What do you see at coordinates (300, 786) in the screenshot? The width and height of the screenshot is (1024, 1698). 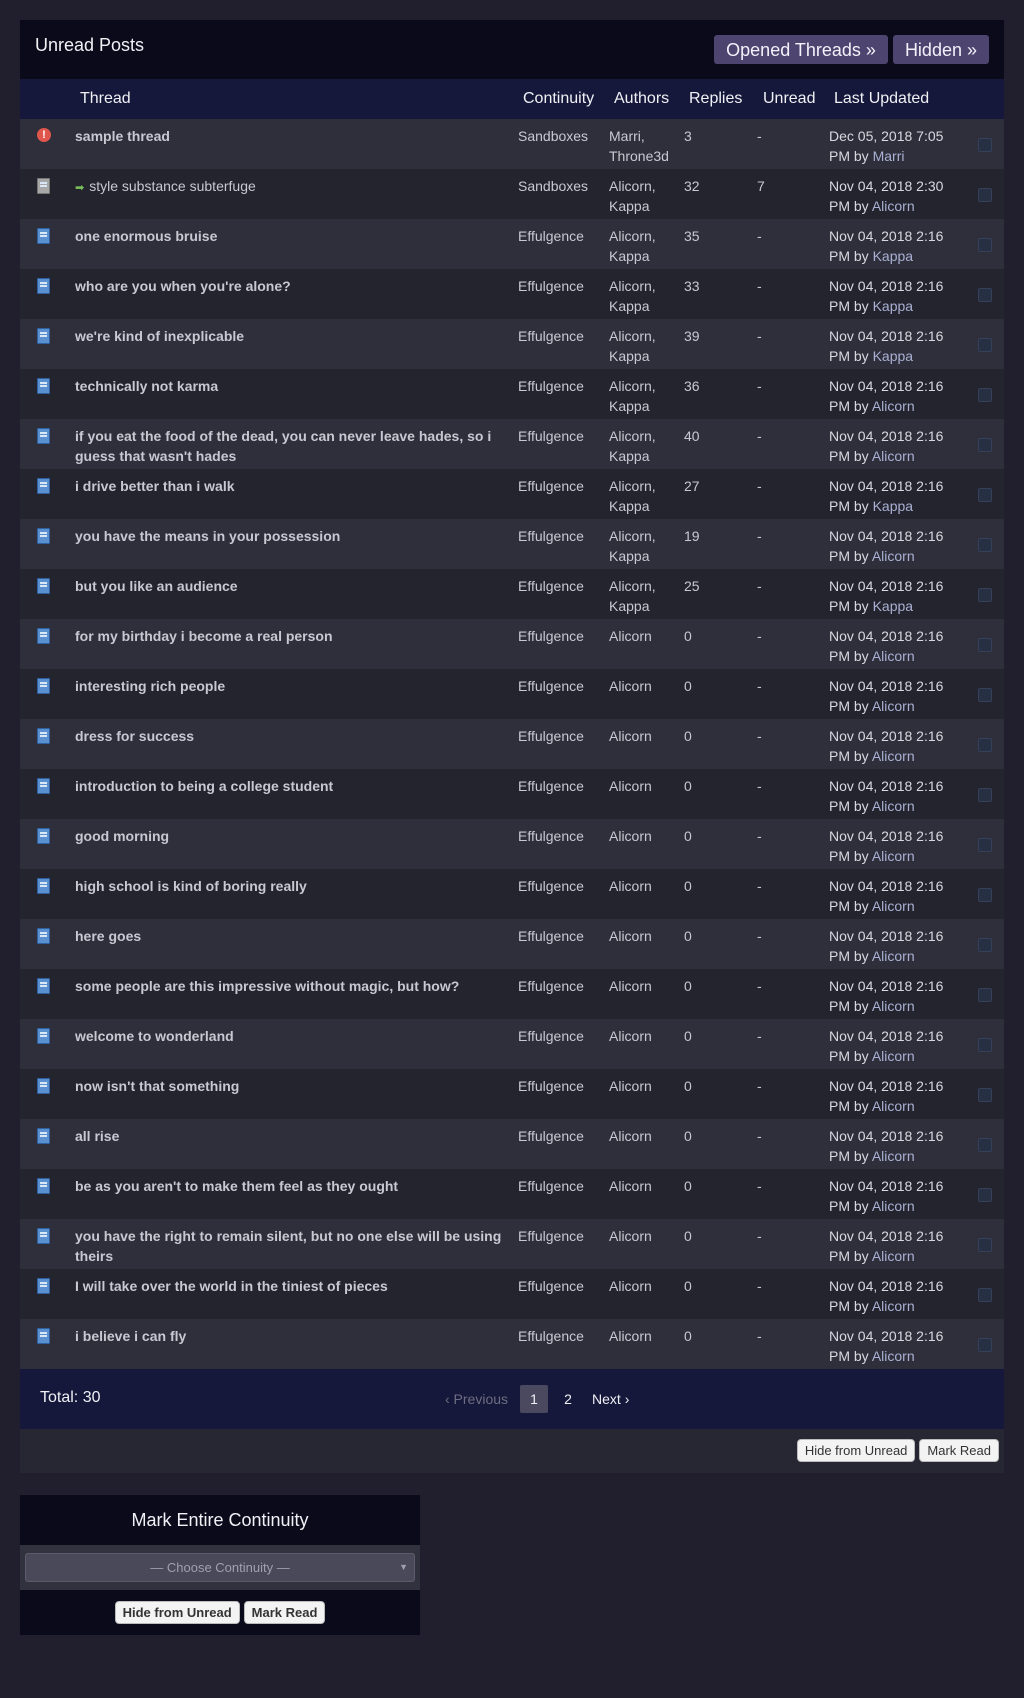 I see `thread-title-link: introduction to being a college student` at bounding box center [300, 786].